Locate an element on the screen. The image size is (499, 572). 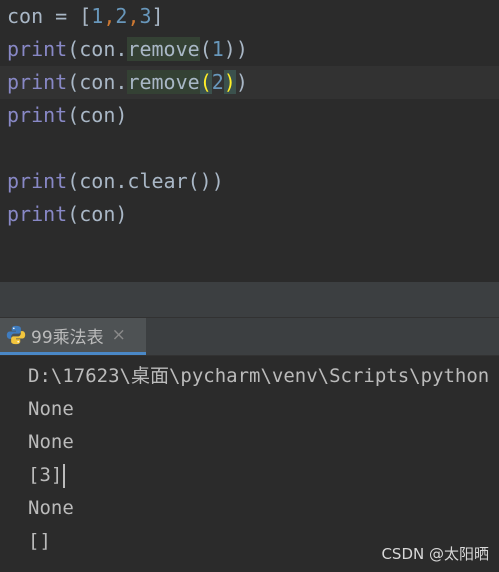
code-line-3: print(con.remove(2)) is located at coordinates (249, 82).